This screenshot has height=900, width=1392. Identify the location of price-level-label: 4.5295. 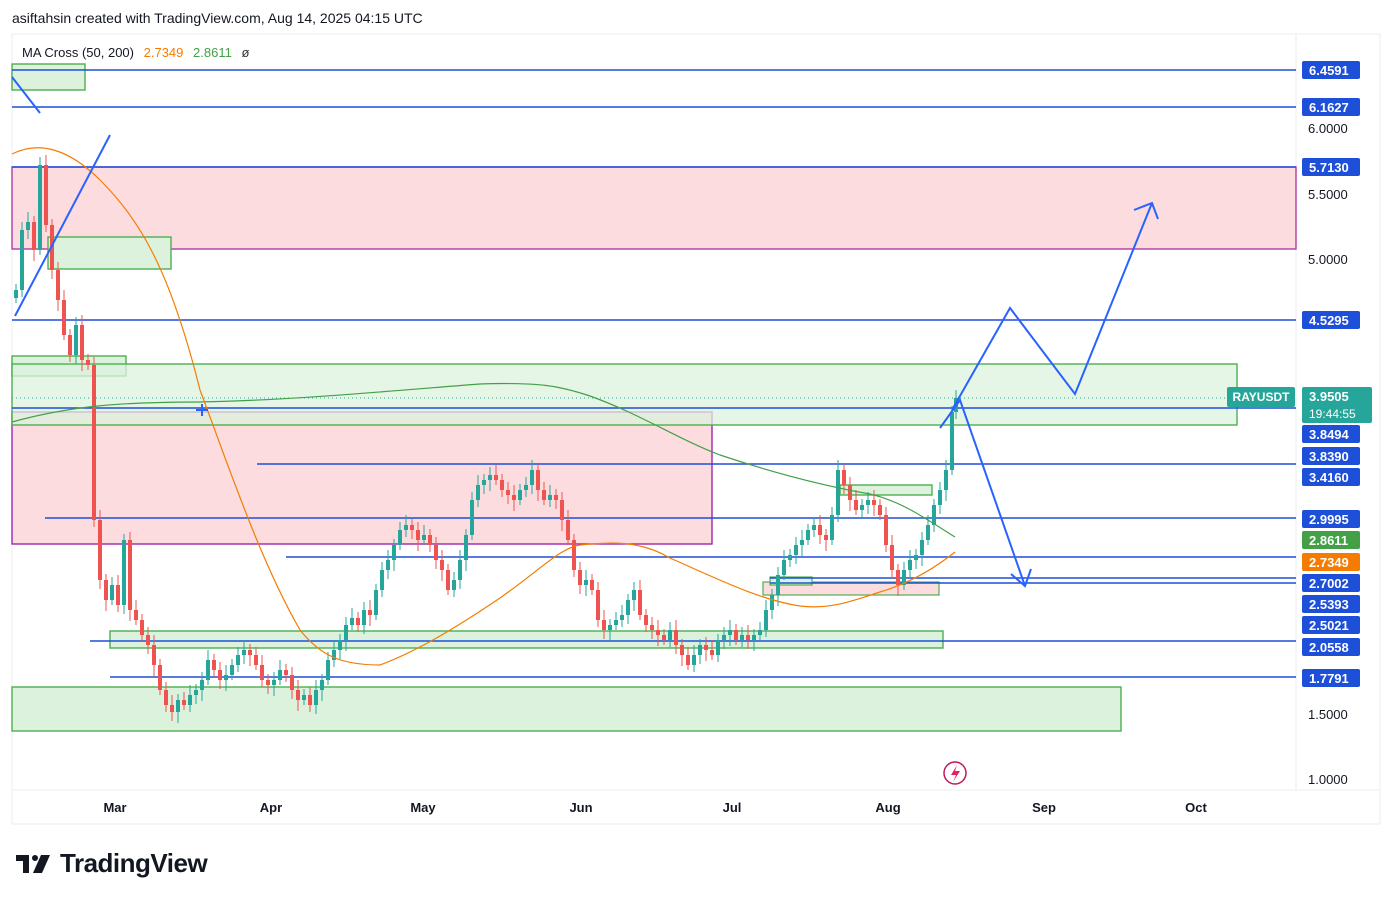
(1329, 320).